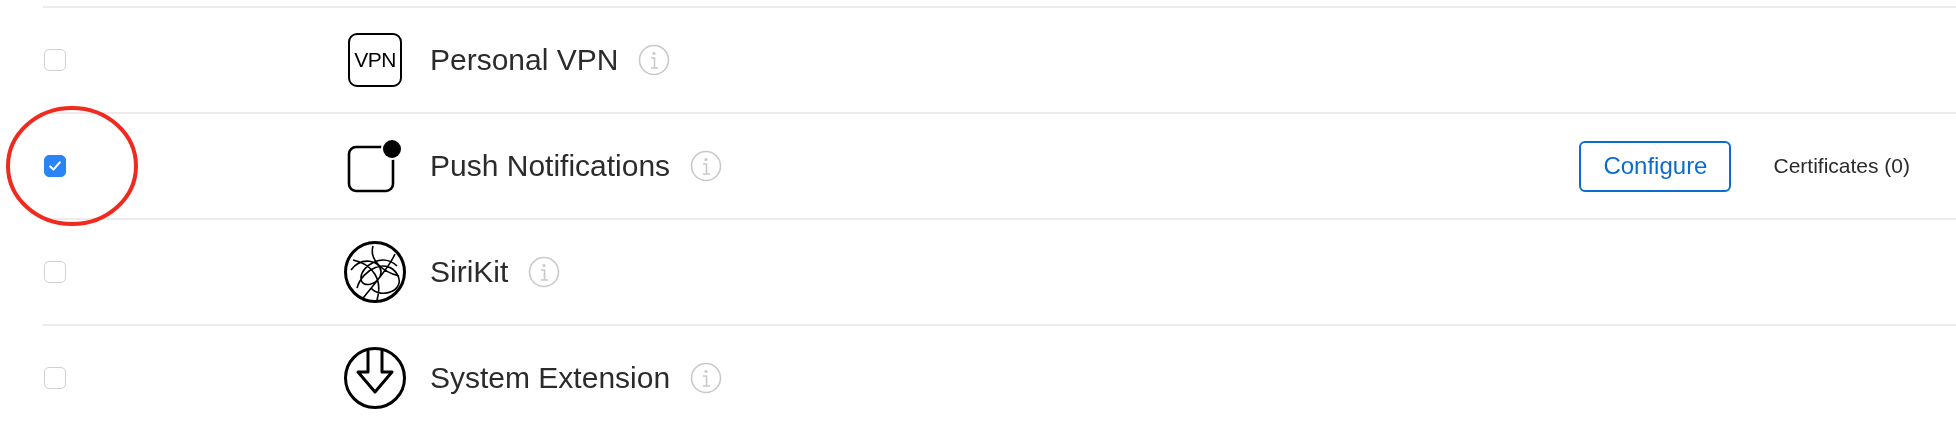 The width and height of the screenshot is (1956, 424). Describe the element at coordinates (550, 166) in the screenshot. I see `capability-name: Push Notifications` at that location.